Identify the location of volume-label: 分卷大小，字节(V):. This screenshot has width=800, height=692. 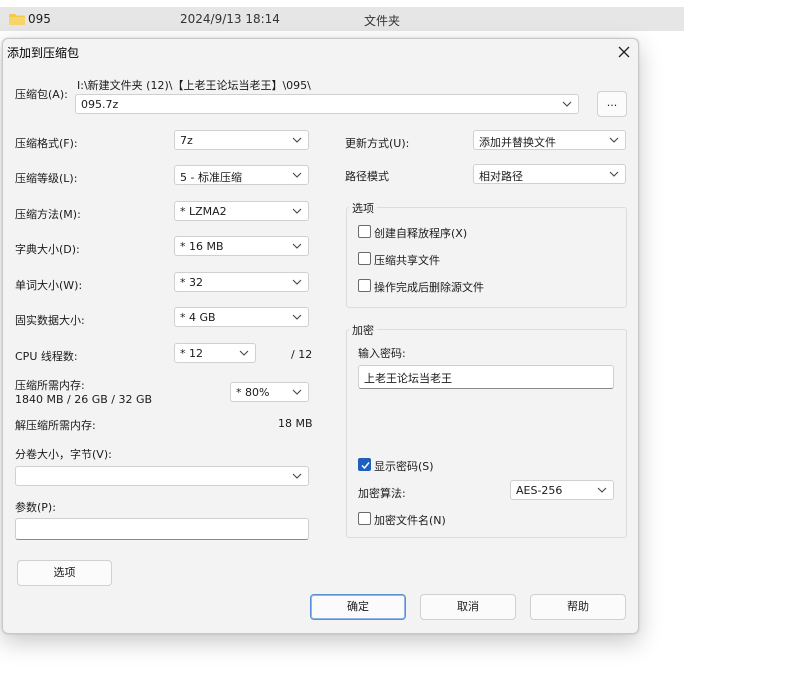
(63, 454).